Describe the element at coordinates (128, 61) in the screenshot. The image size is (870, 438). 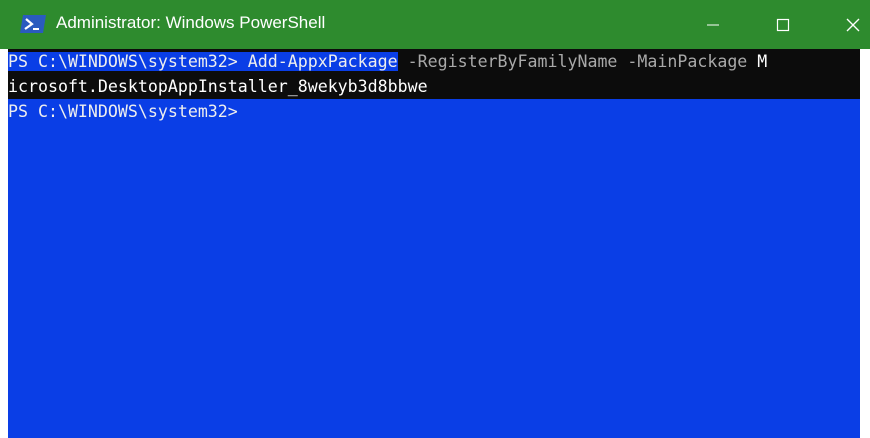
I see `prompt-text: PS C:\WINDOWS\system32>` at that location.